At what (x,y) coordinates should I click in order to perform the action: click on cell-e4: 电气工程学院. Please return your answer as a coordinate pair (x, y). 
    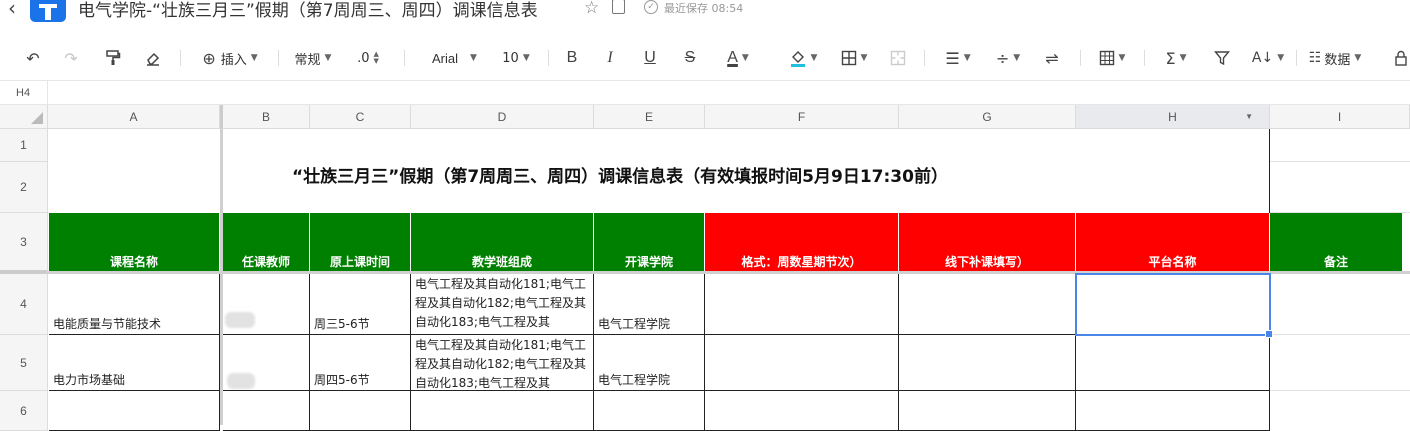
    Looking at the image, I should click on (649, 304).